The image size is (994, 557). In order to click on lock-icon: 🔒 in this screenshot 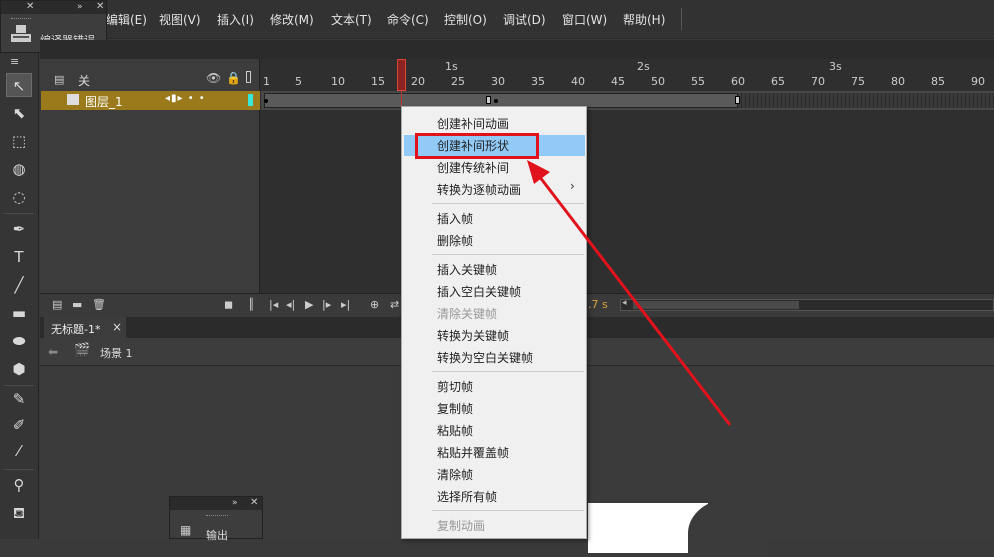, I will do `click(233, 78)`.